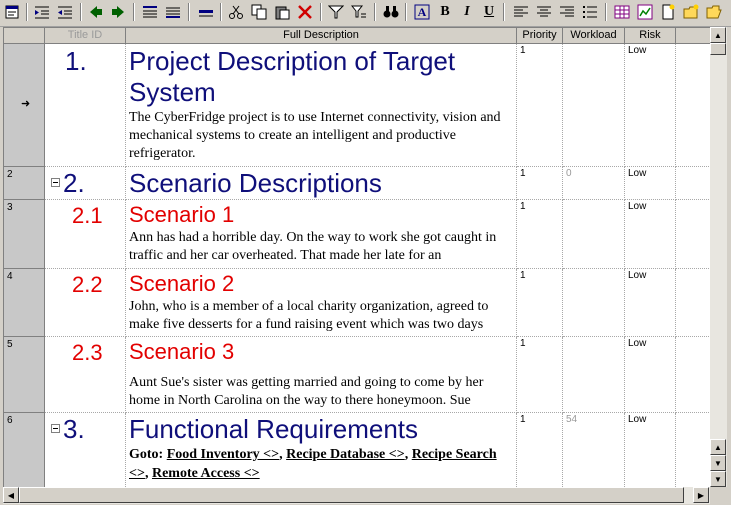 This screenshot has height=505, width=731. Describe the element at coordinates (24, 450) in the screenshot. I see `row-header: 6` at that location.